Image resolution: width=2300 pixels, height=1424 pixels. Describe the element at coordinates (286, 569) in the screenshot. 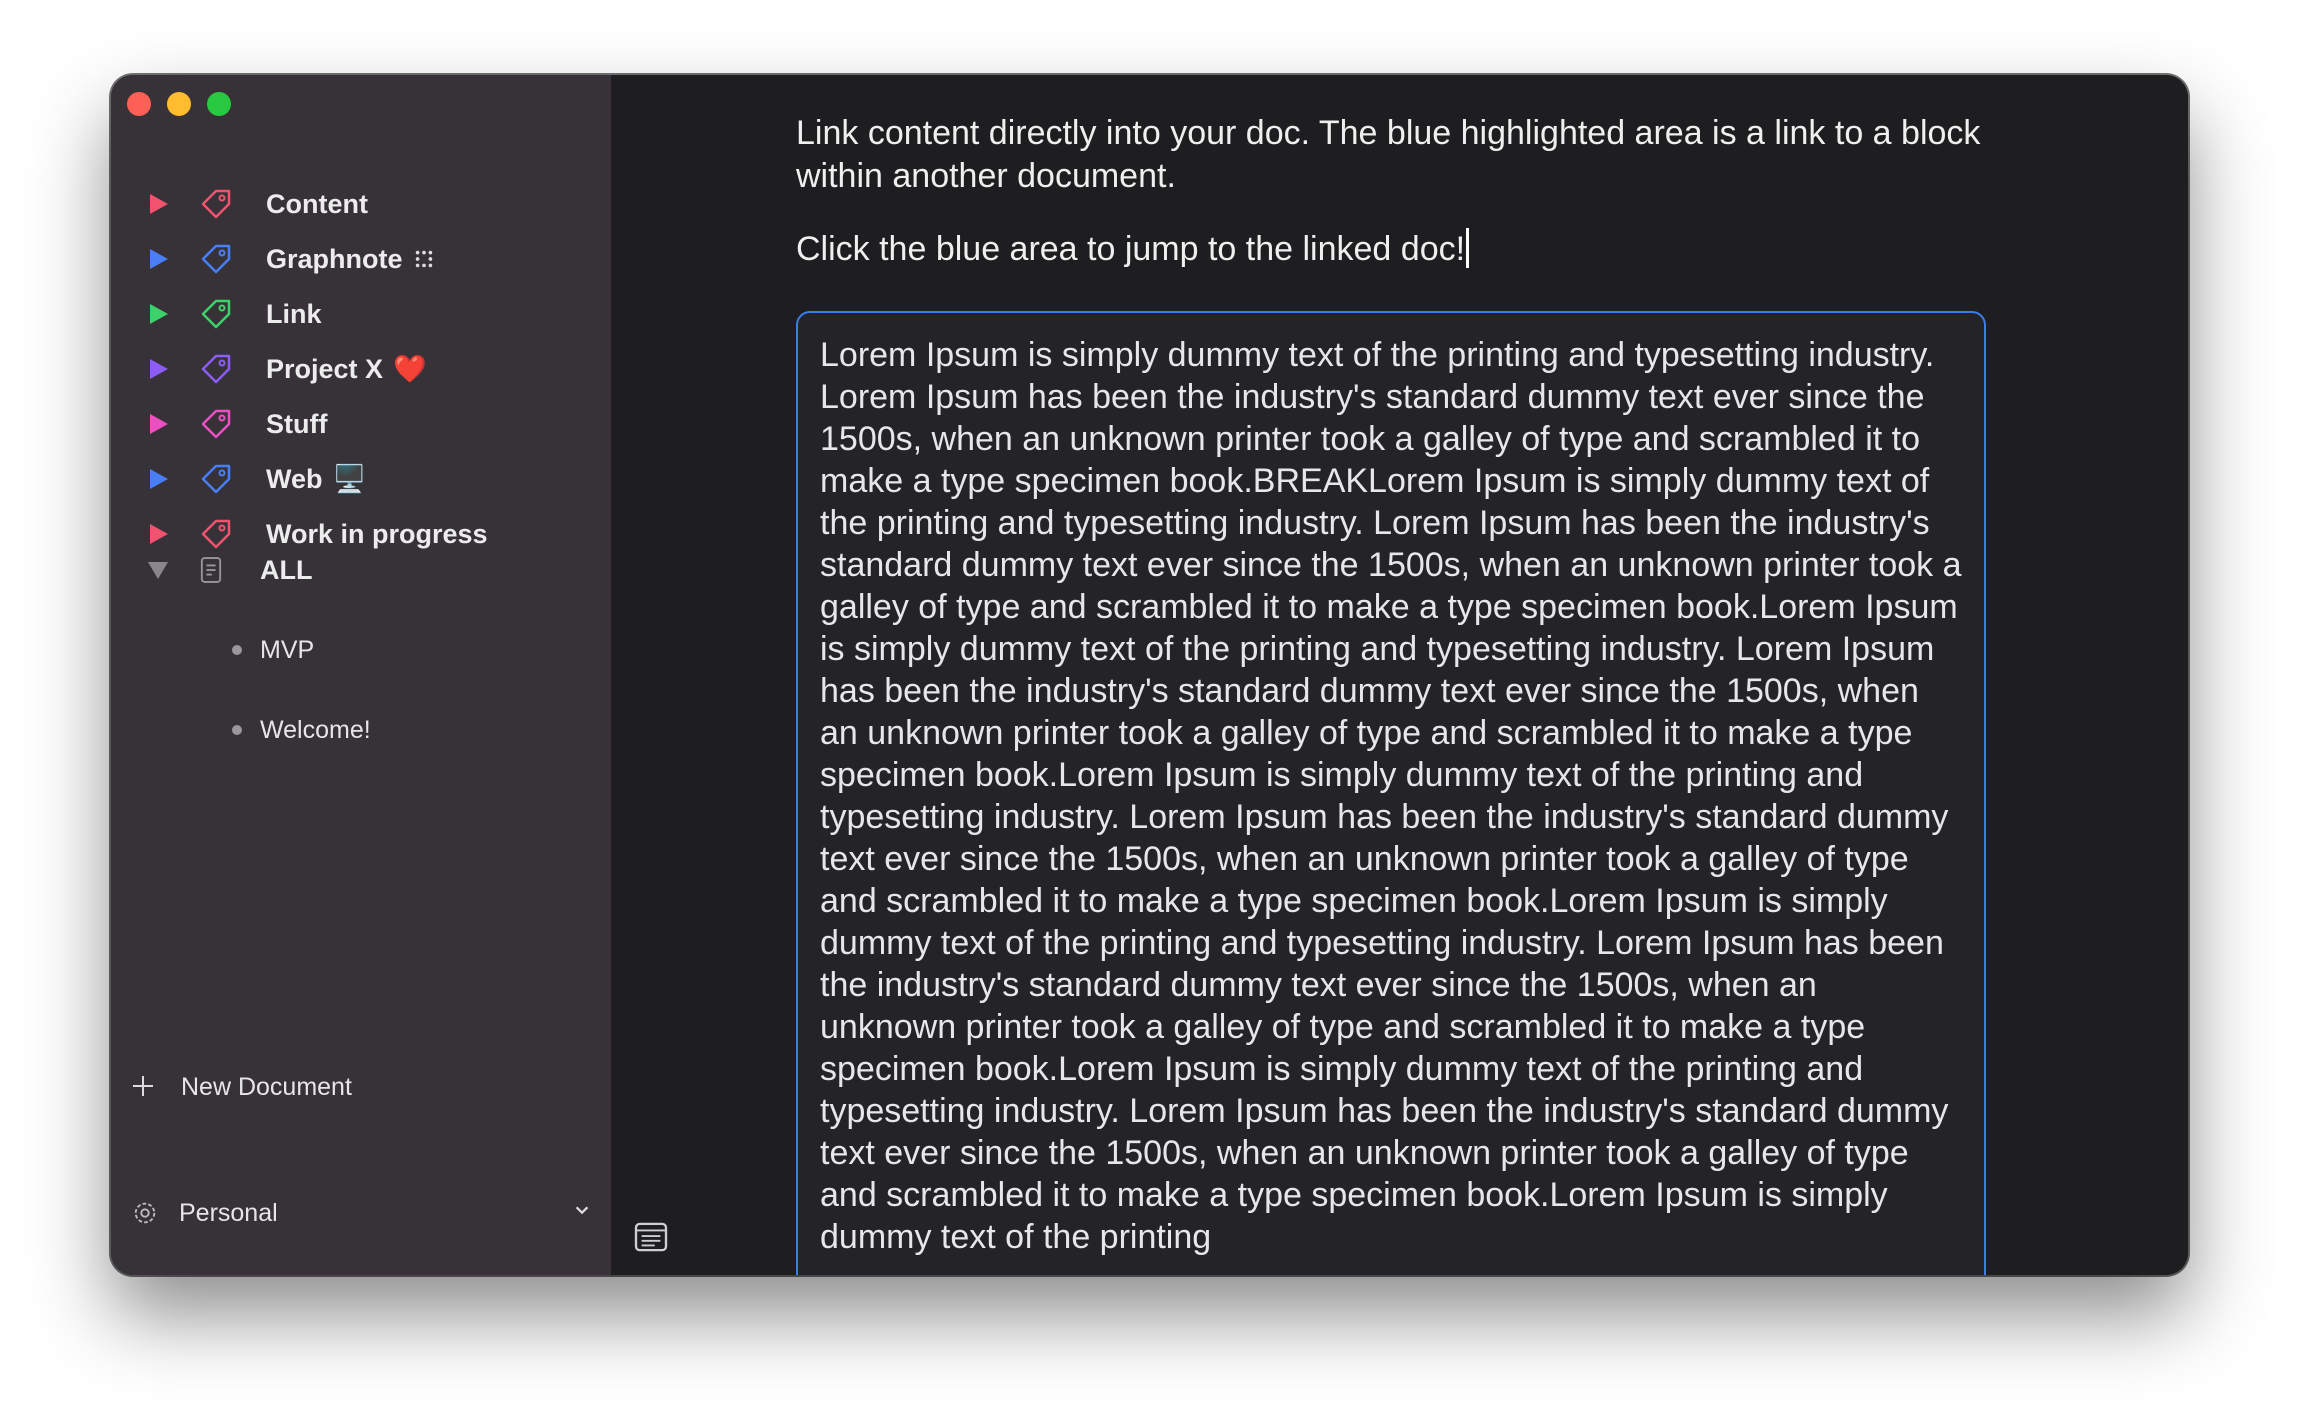

I see `sidebar-group-label: ALL` at that location.